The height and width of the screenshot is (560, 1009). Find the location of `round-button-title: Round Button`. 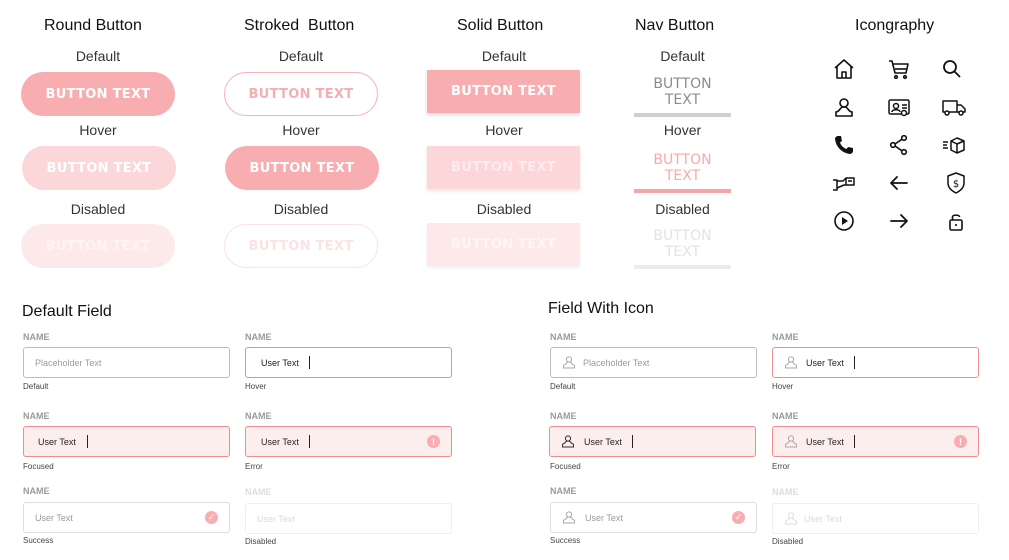

round-button-title: Round Button is located at coordinates (93, 25).